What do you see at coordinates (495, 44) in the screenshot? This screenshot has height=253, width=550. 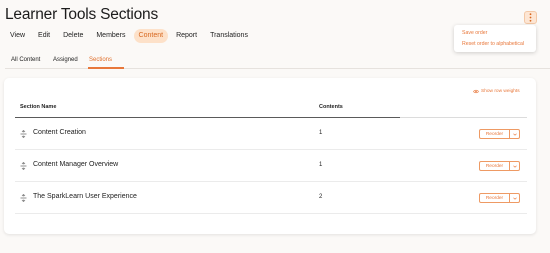 I see `menu-item-reset-order: Reset order to alphabetical` at bounding box center [495, 44].